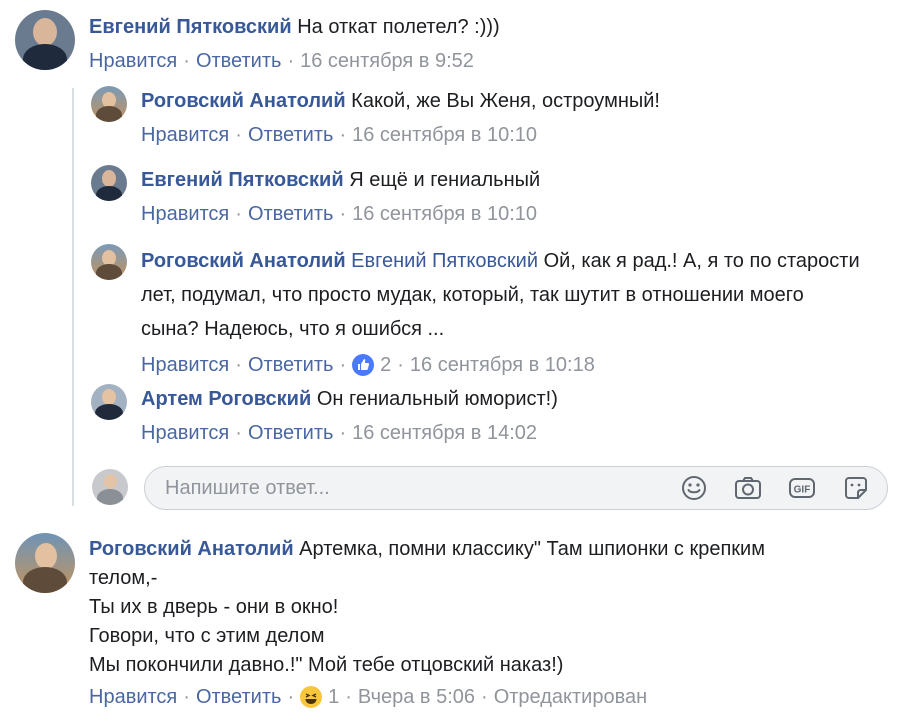  What do you see at coordinates (110, 487) in the screenshot?
I see `current-user-avatar` at bounding box center [110, 487].